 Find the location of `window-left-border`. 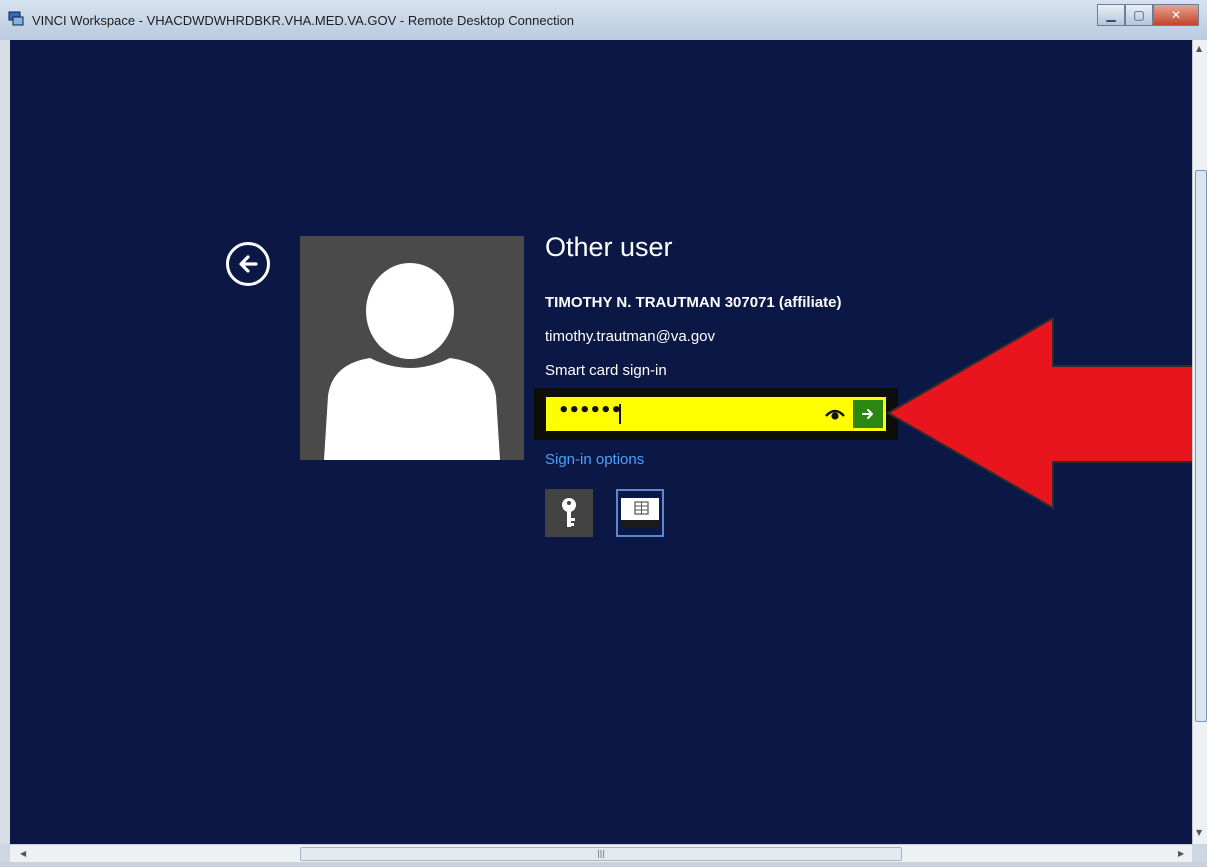

window-left-border is located at coordinates (5, 442).